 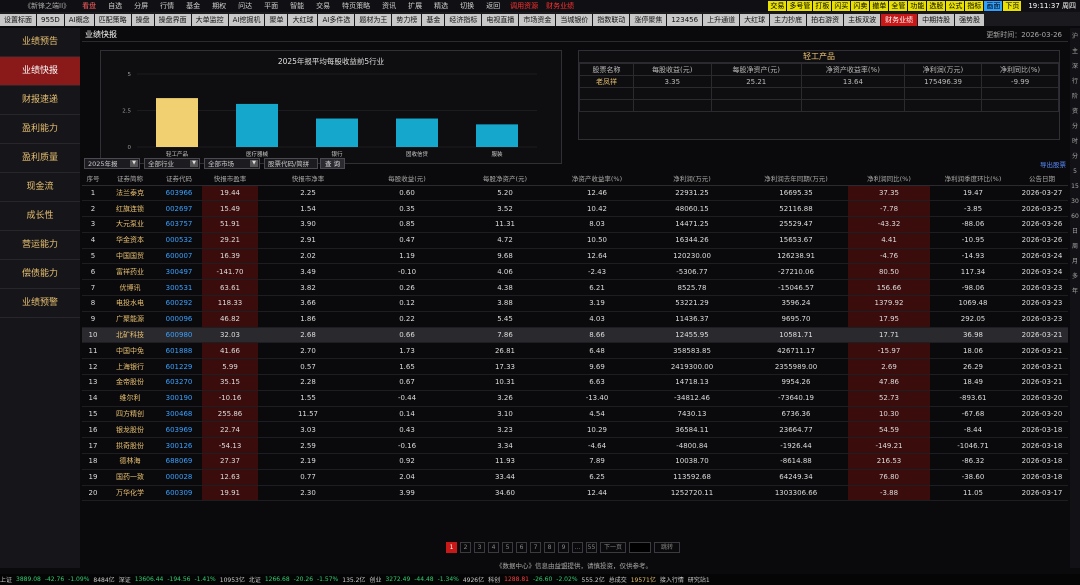 I want to click on menu-item: 期权, so click(x=219, y=6).